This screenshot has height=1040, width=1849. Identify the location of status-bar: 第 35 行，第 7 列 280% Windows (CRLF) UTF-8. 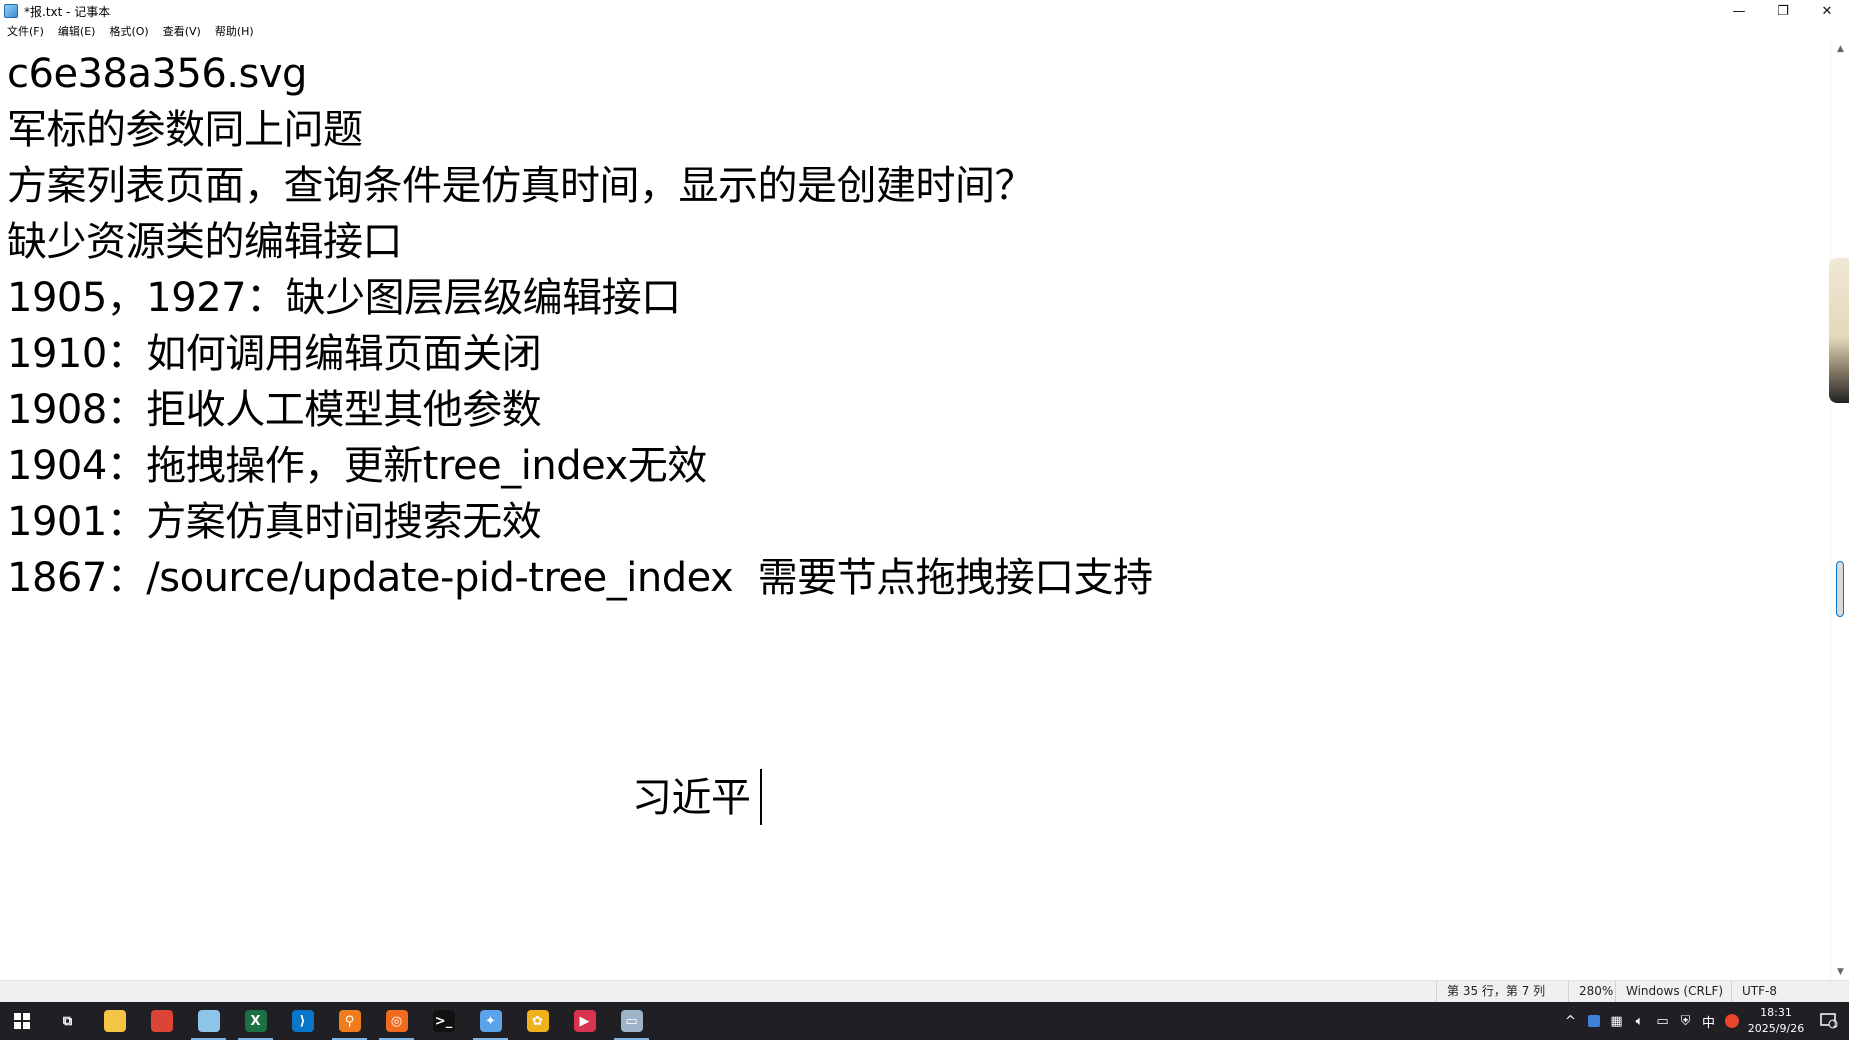
(924, 991).